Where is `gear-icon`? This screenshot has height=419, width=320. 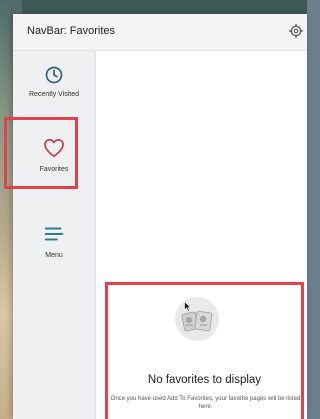
gear-icon is located at coordinates (296, 31).